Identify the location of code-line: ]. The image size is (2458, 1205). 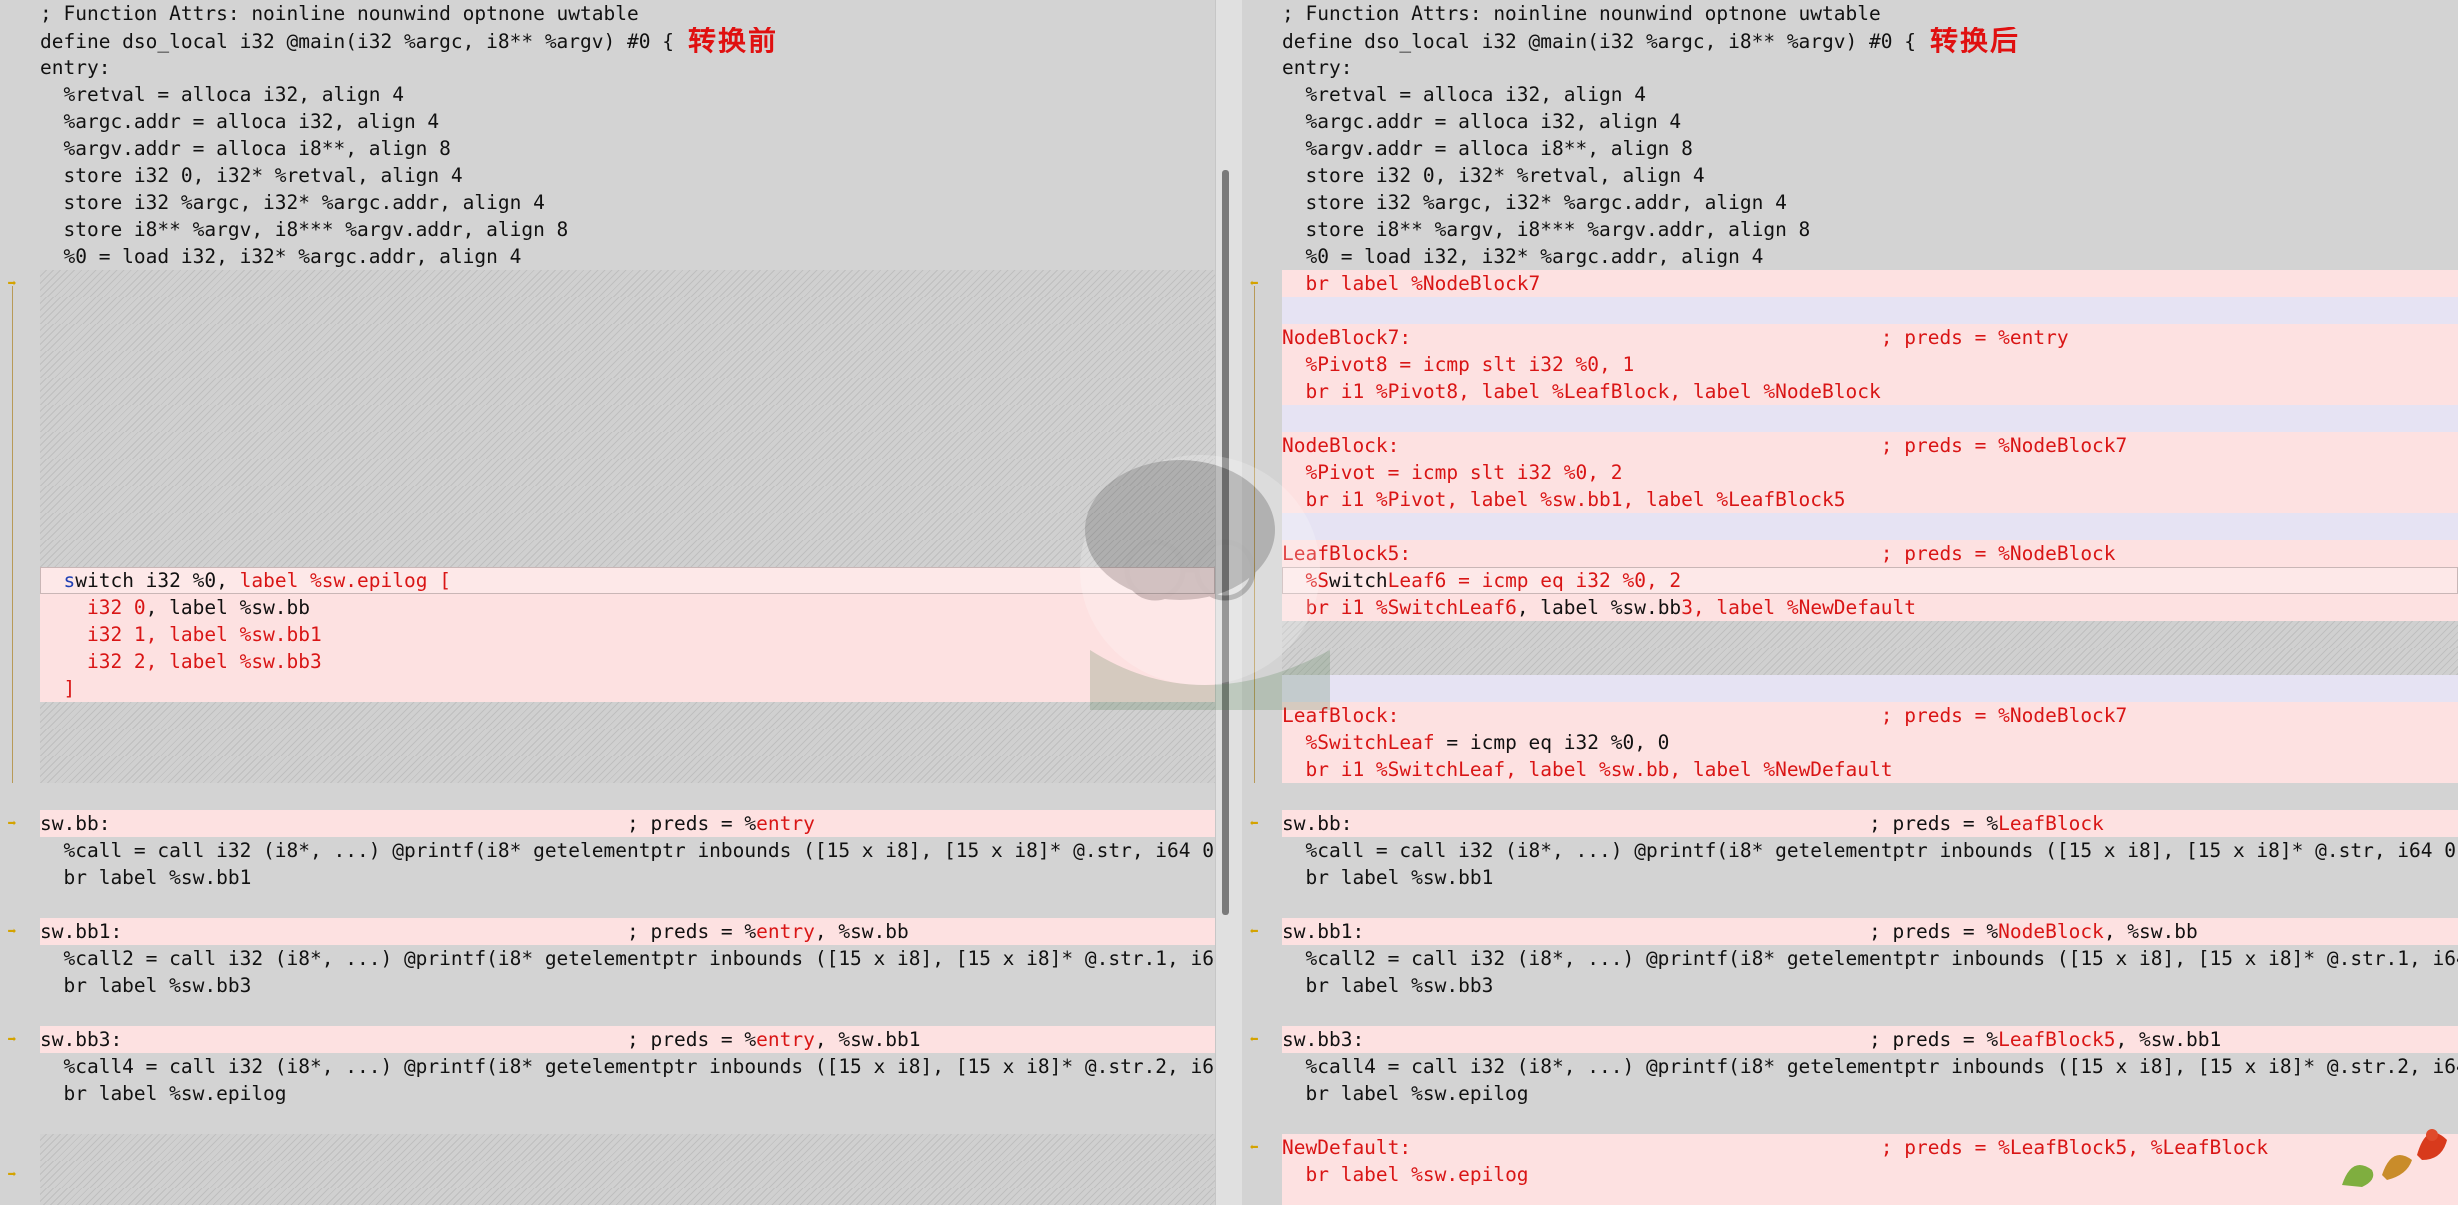
(627, 688).